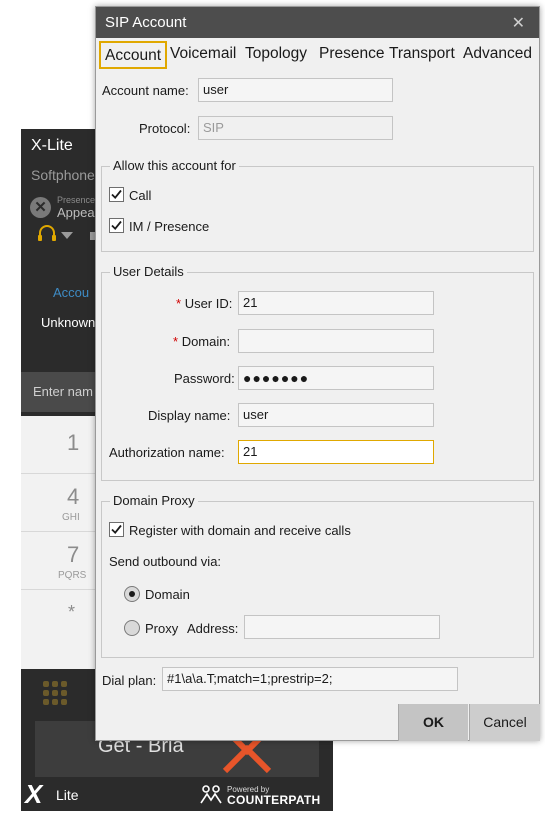 The width and height of the screenshot is (545, 813). I want to click on xlite-logo: X Lite, so click(58, 794).